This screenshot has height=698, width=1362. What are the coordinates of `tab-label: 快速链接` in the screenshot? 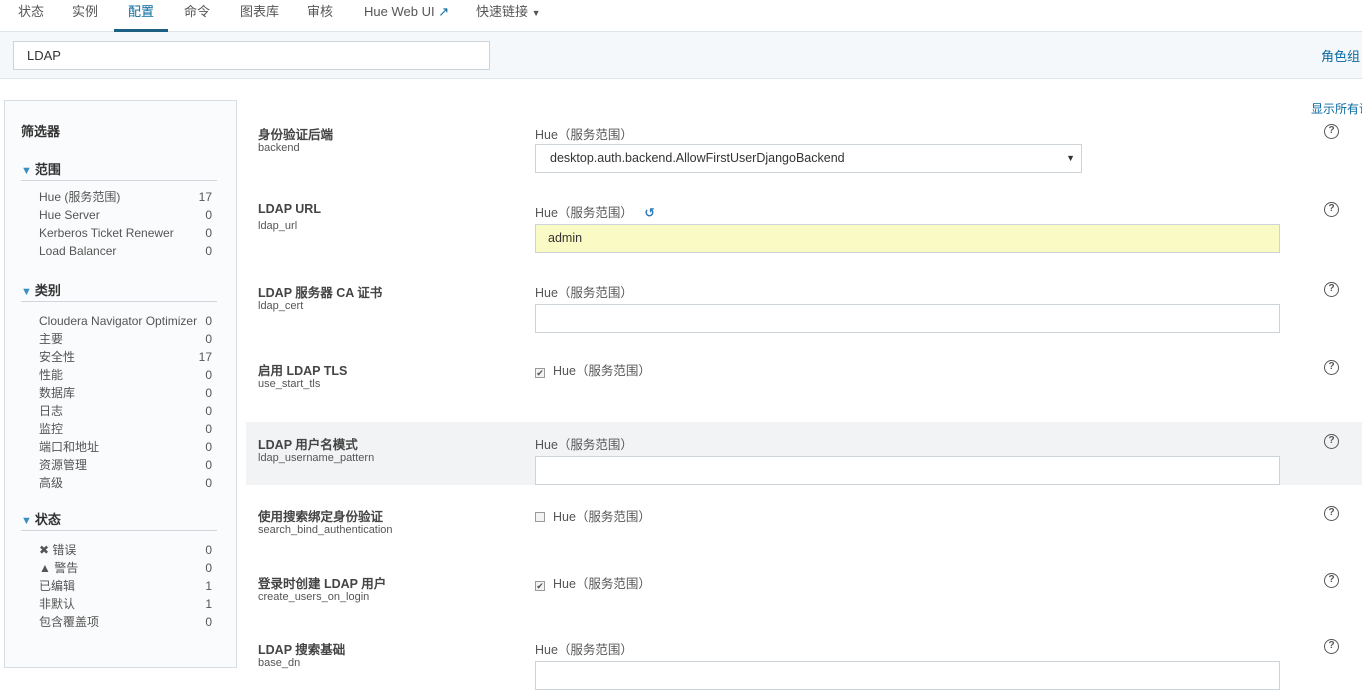 It's located at (502, 11).